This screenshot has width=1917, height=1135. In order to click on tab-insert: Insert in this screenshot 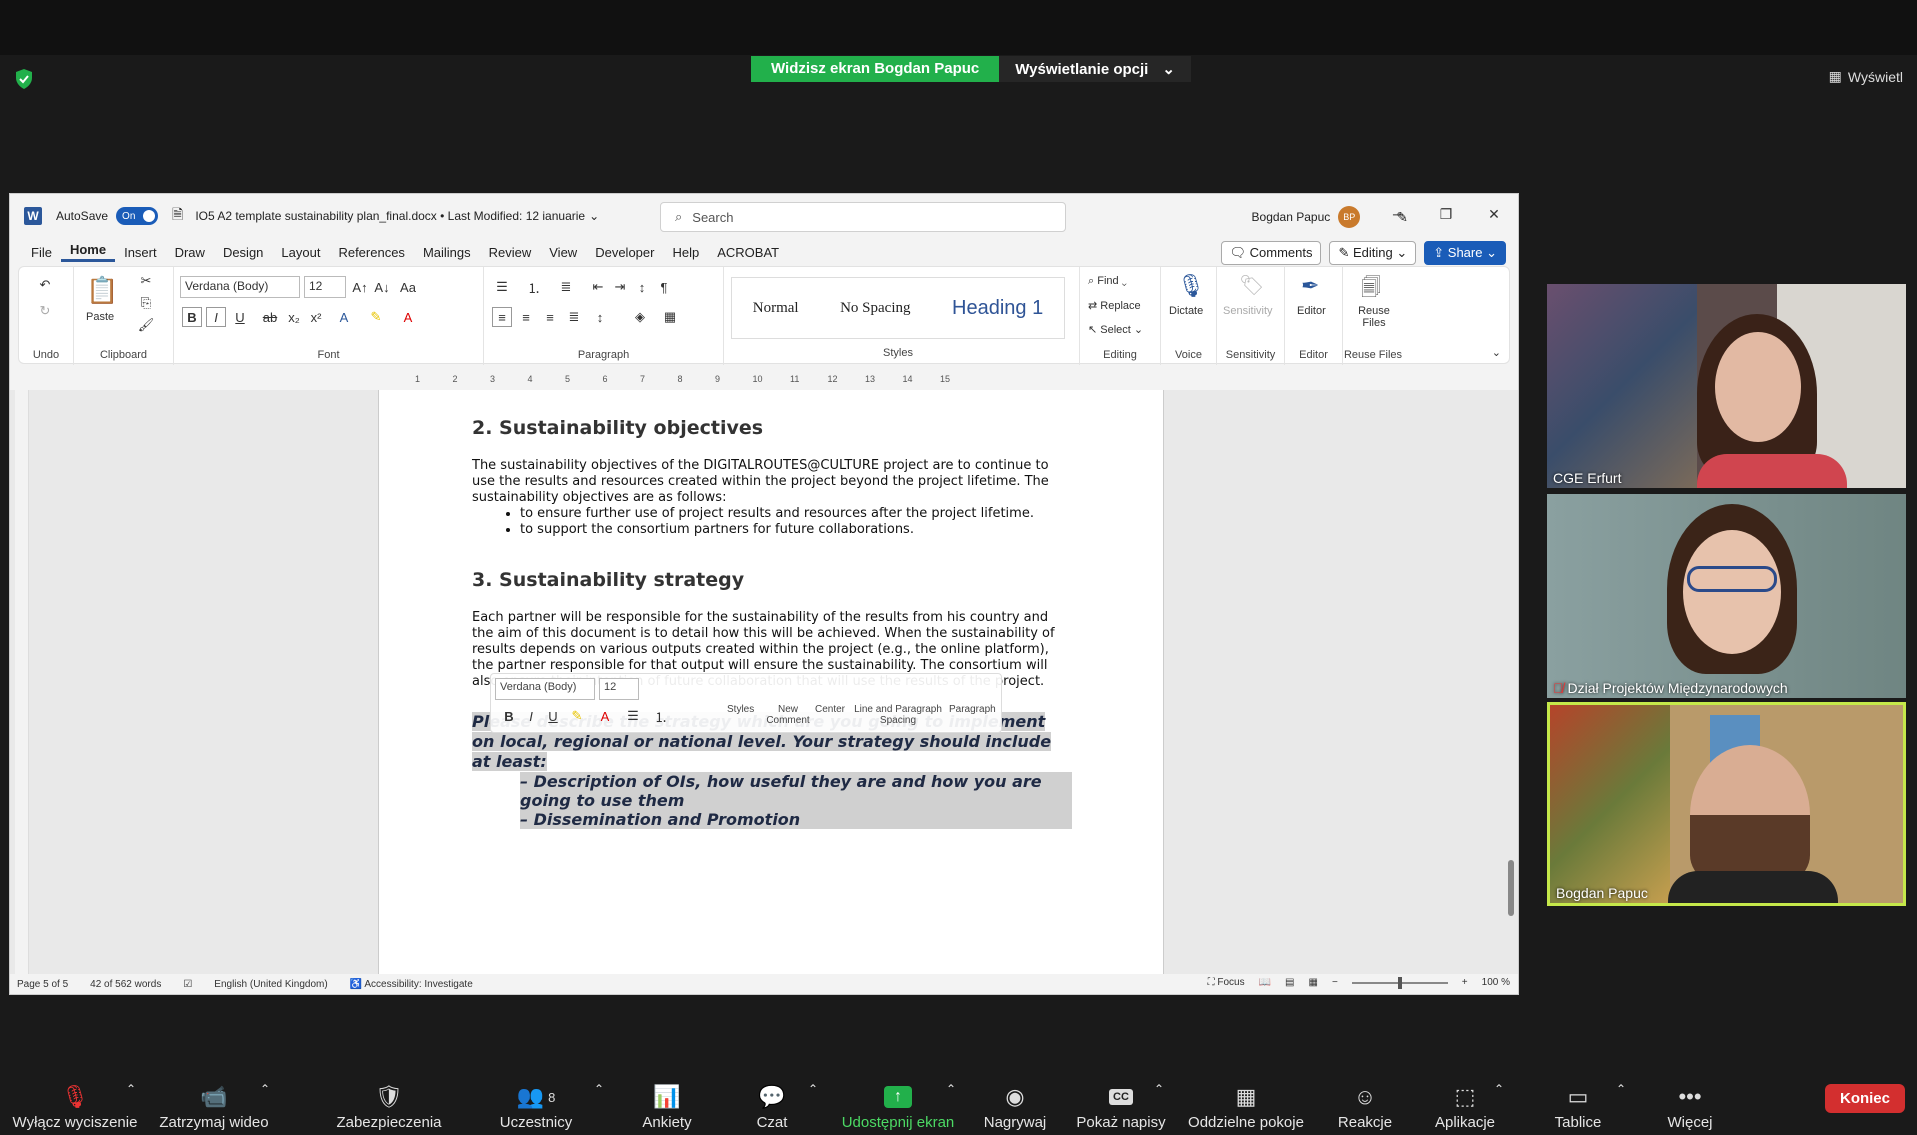, I will do `click(140, 252)`.